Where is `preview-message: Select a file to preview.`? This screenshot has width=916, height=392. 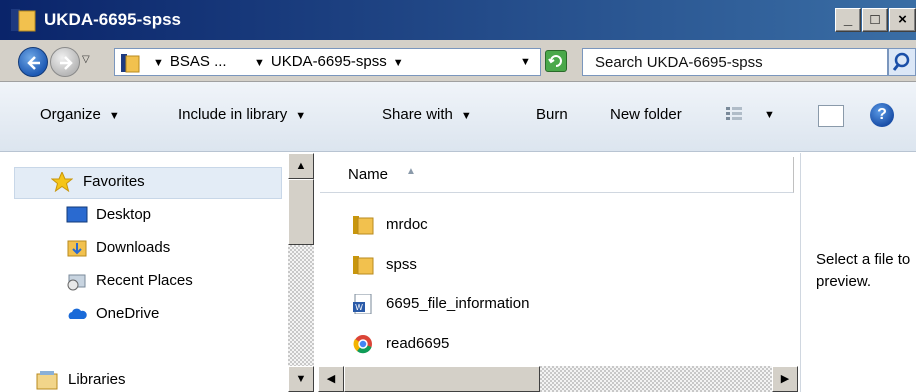
preview-message: Select a file to preview. is located at coordinates (863, 270).